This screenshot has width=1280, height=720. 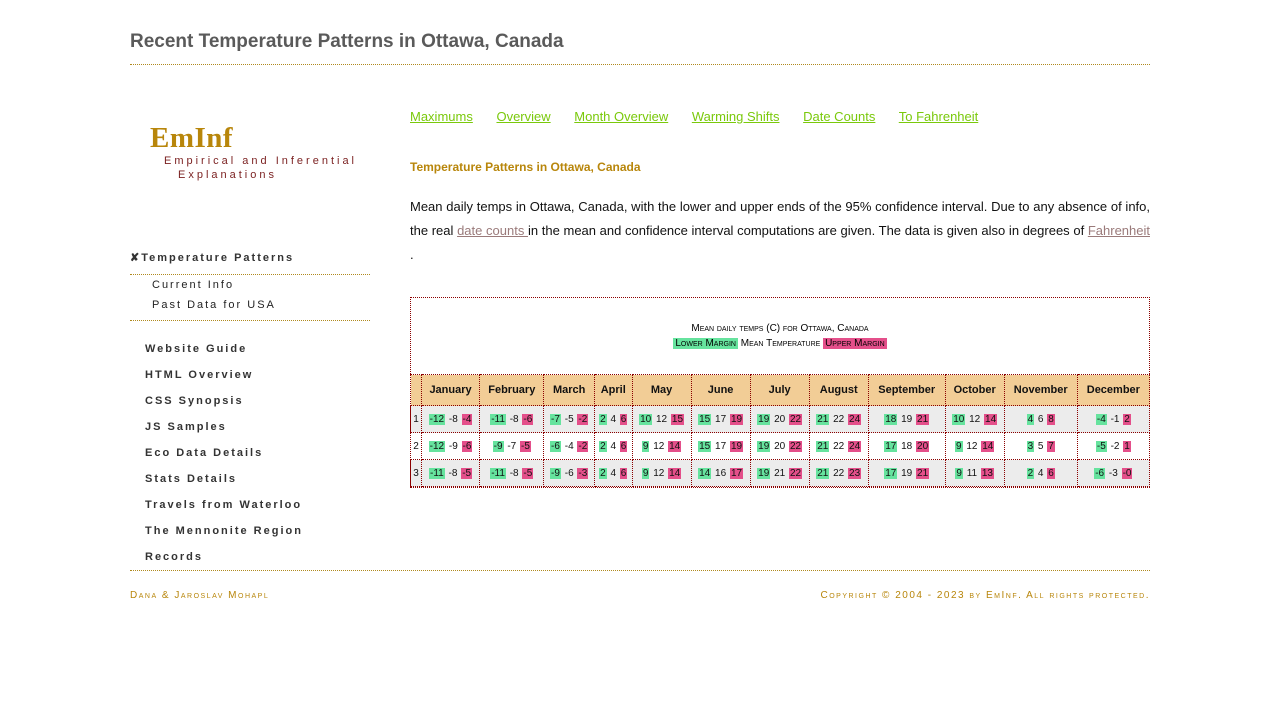 What do you see at coordinates (512, 419) in the screenshot?
I see `table-cell: -11 -8 -6` at bounding box center [512, 419].